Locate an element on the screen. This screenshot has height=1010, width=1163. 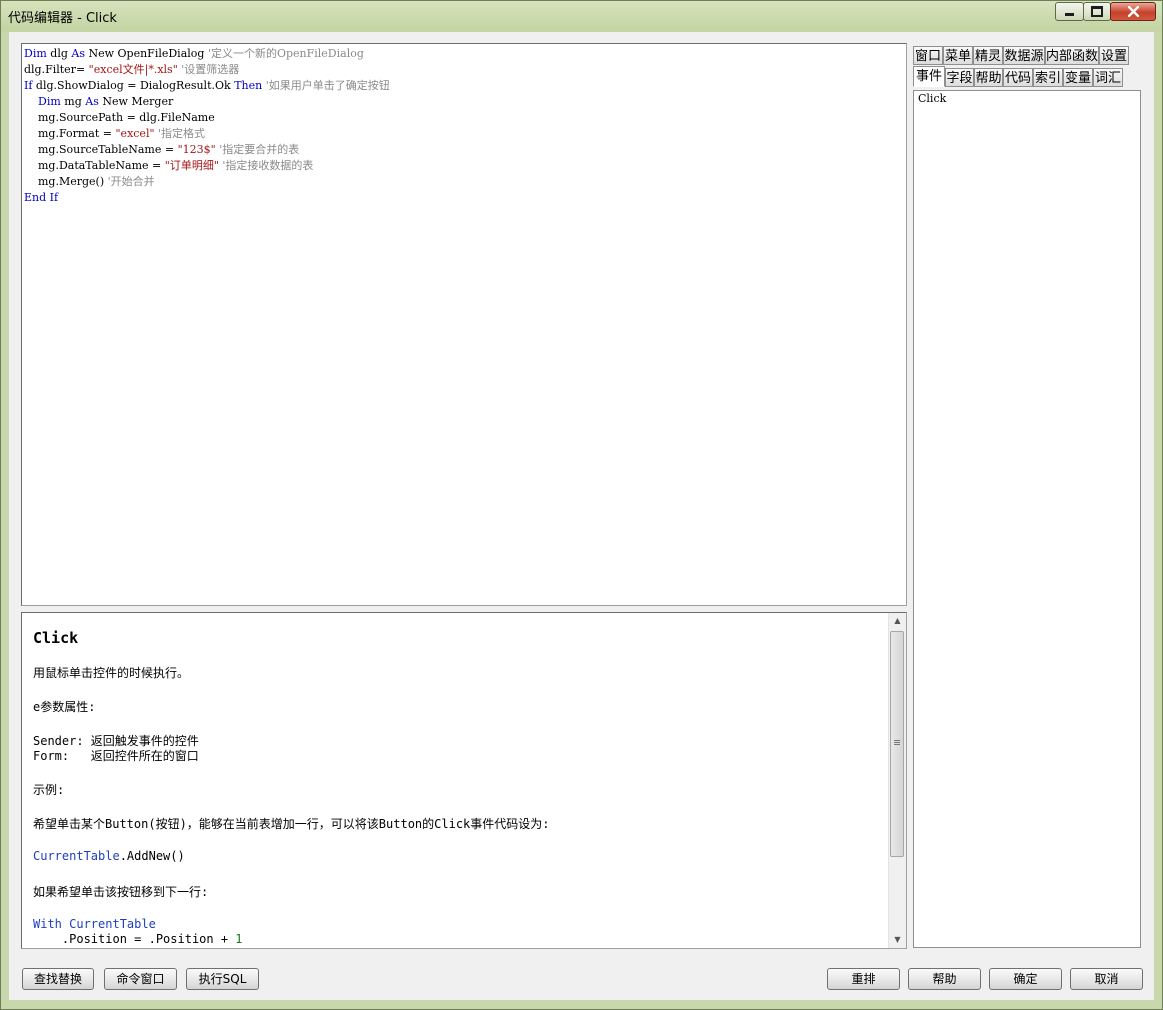
code-text: dlg is located at coordinates (59, 53).